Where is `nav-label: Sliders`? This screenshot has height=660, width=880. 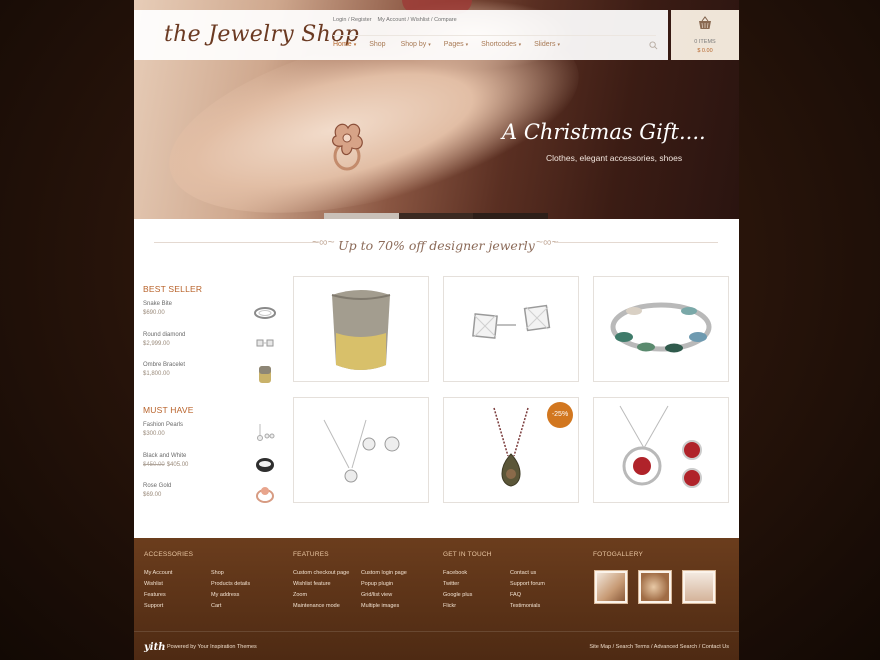 nav-label: Sliders is located at coordinates (545, 44).